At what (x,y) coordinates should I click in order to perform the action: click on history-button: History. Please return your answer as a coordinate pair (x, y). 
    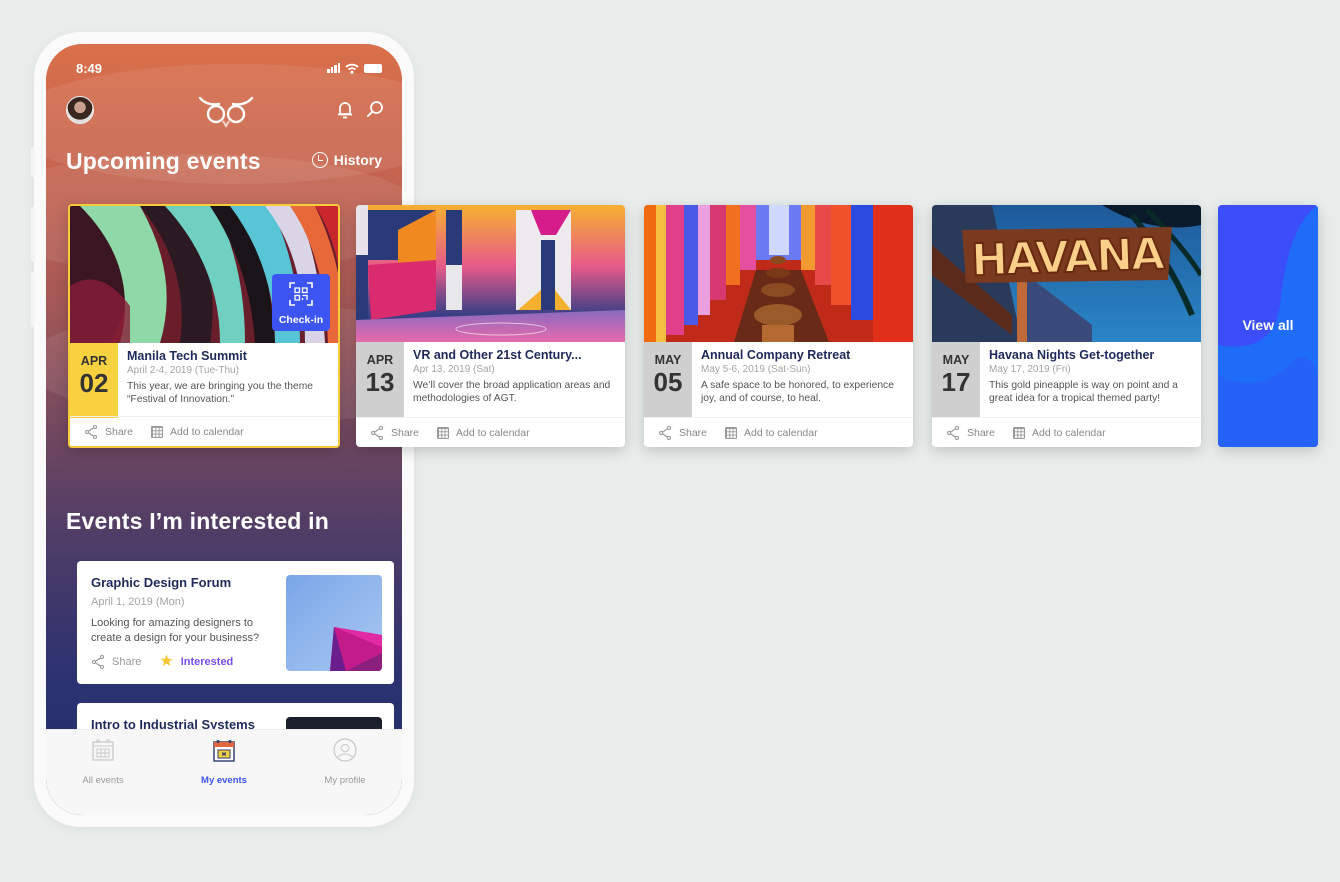
    Looking at the image, I should click on (346, 160).